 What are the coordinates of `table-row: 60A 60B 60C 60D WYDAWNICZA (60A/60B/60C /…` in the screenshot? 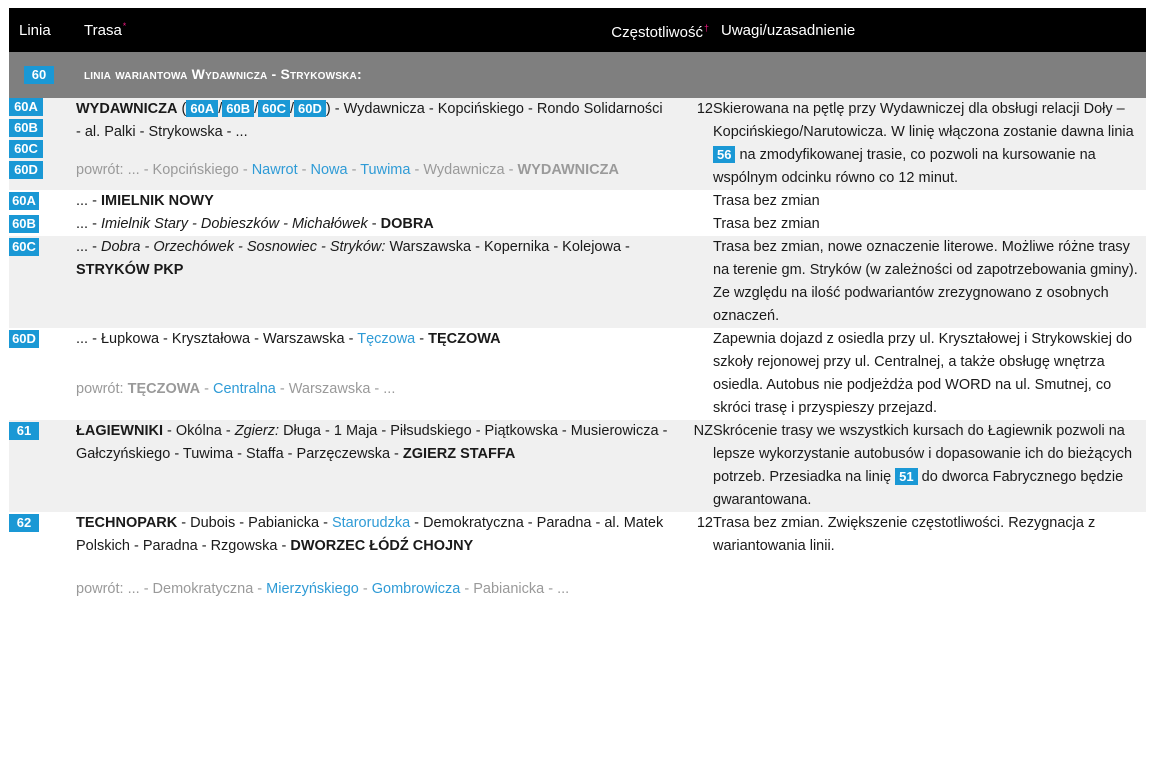 It's located at (577, 144).